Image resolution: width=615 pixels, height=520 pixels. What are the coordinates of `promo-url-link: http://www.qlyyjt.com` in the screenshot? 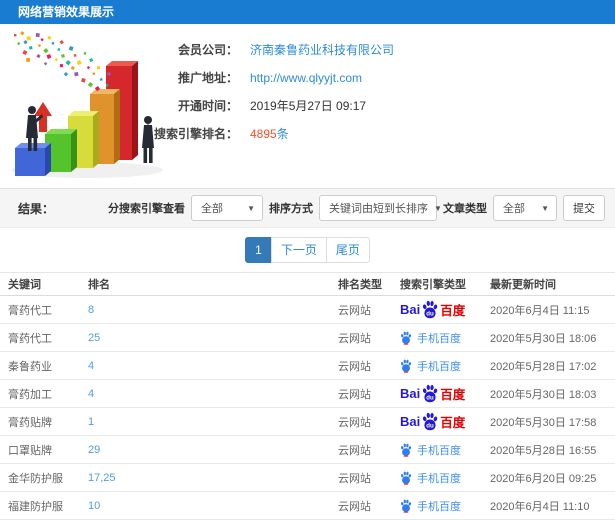 It's located at (306, 78).